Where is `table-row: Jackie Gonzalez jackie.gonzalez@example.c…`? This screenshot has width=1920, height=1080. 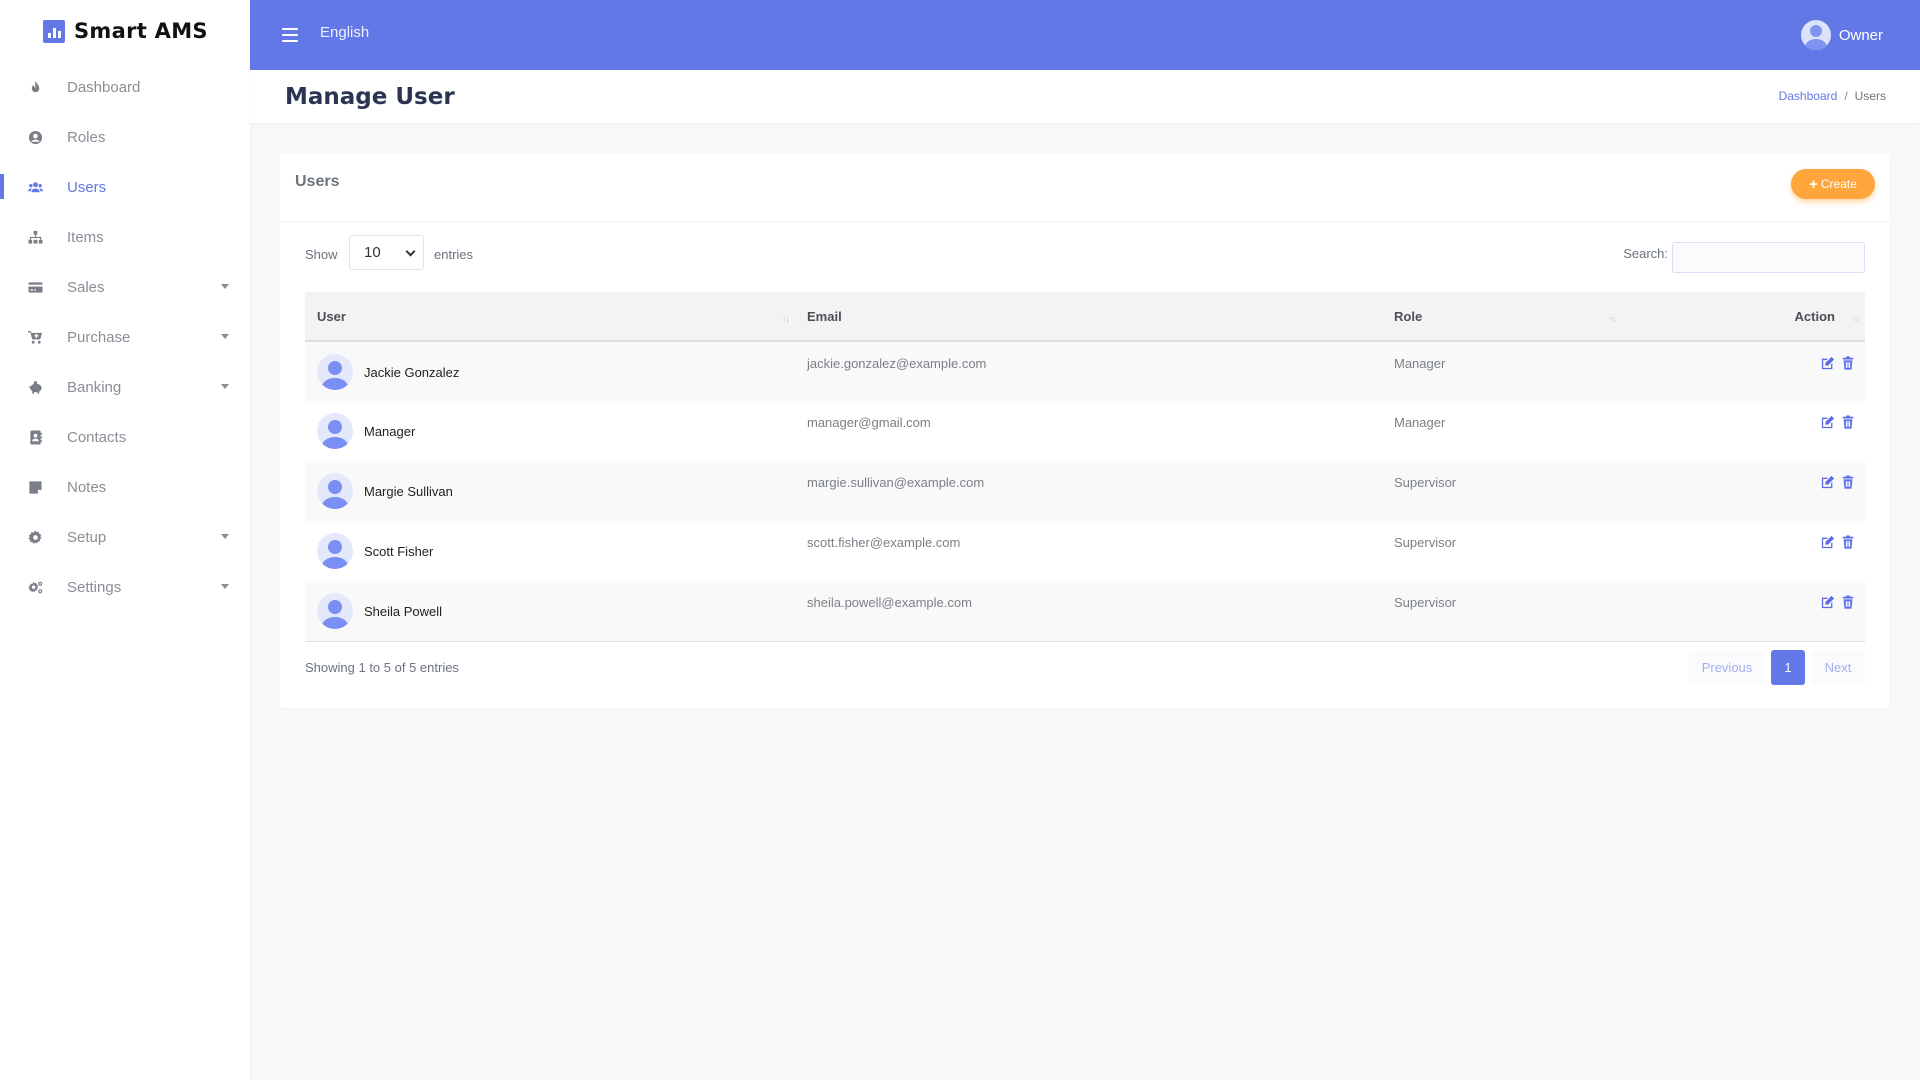 table-row: Jackie Gonzalez jackie.gonzalez@example.c… is located at coordinates (1085, 371).